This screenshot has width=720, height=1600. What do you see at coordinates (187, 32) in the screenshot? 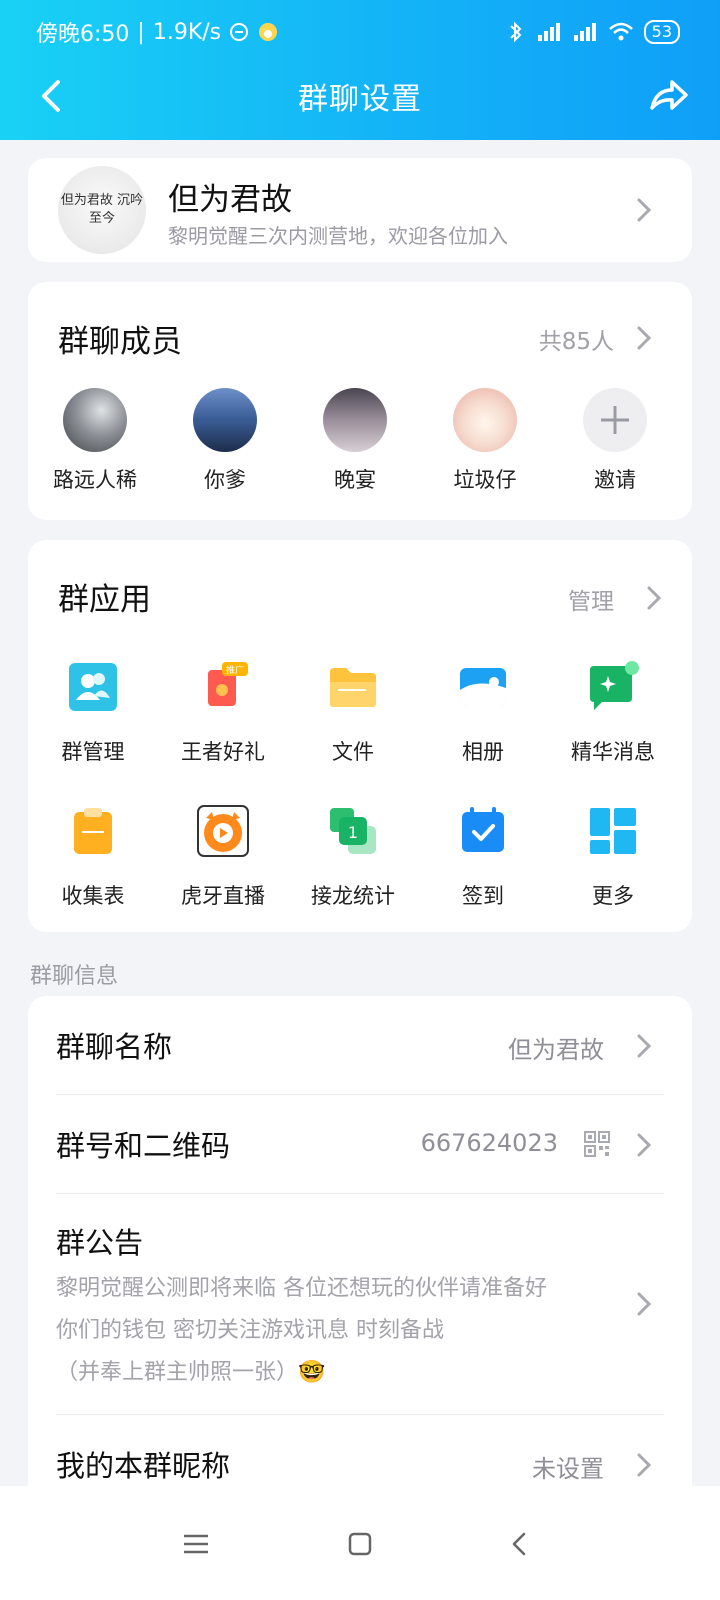
I see `network-speed: 1.9K/s` at bounding box center [187, 32].